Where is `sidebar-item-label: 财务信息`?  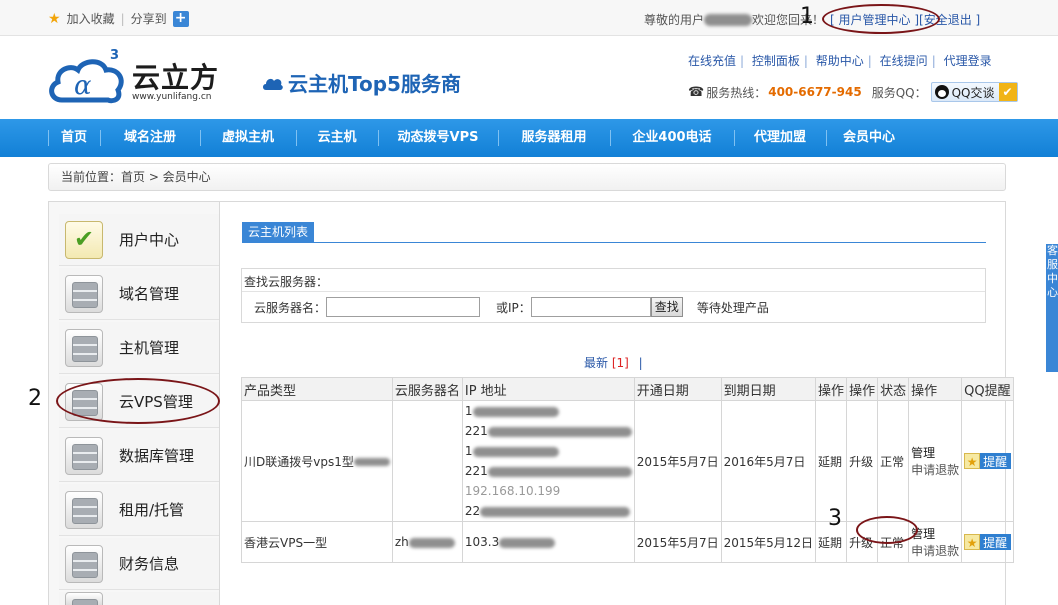
sidebar-item-label: 财务信息 is located at coordinates (149, 564).